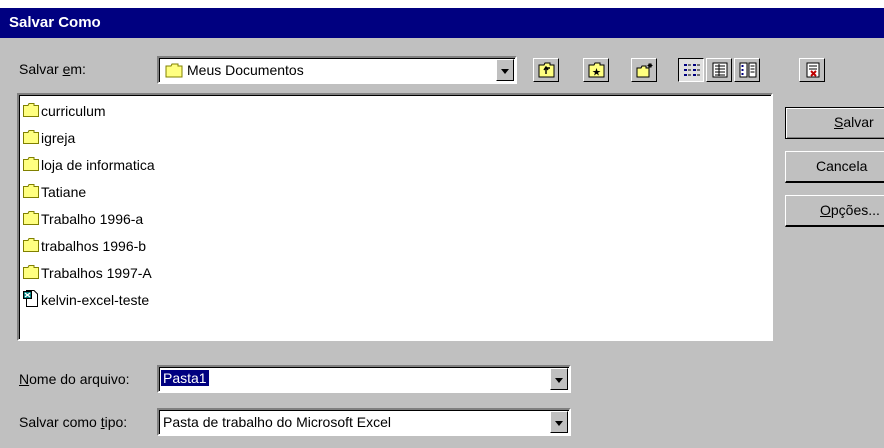 The image size is (884, 448). I want to click on details-view-icon, so click(720, 70).